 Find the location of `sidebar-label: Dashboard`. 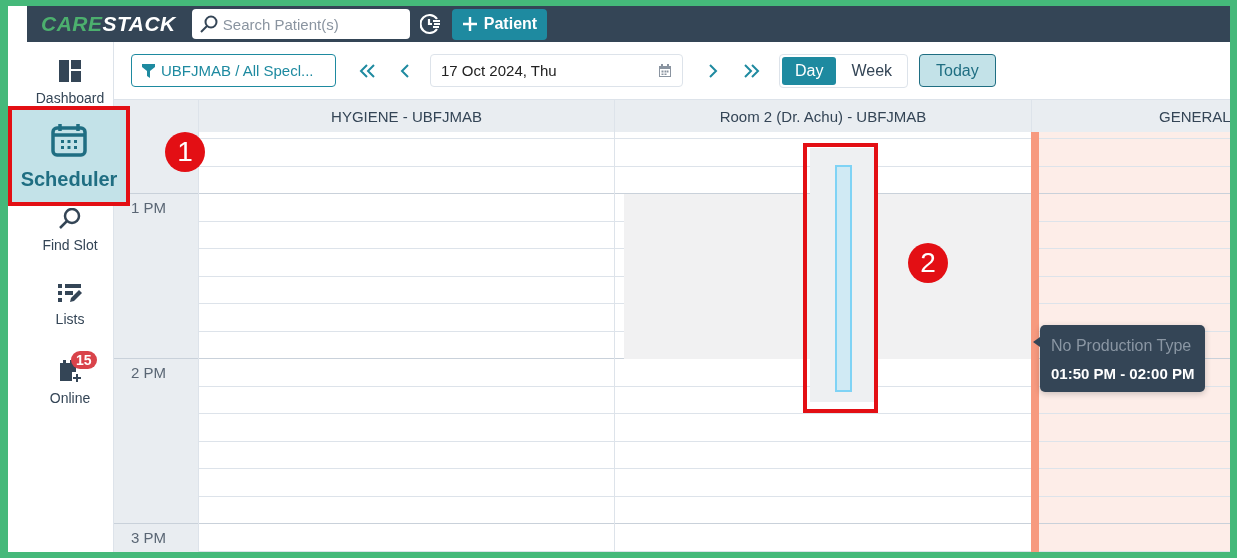

sidebar-label: Dashboard is located at coordinates (70, 97).